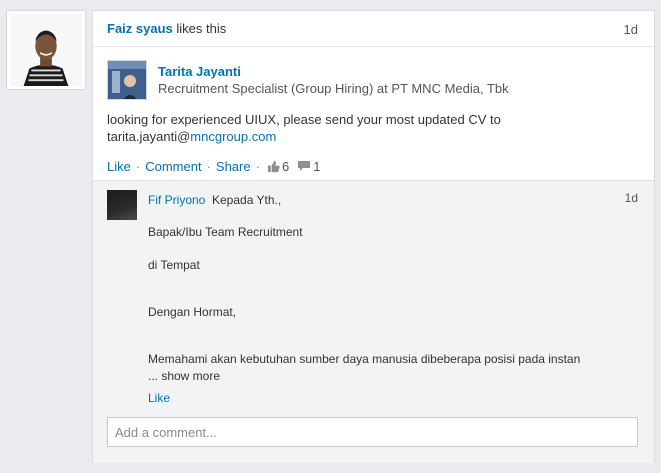  Describe the element at coordinates (122, 205) in the screenshot. I see `comment-author-avatar` at that location.